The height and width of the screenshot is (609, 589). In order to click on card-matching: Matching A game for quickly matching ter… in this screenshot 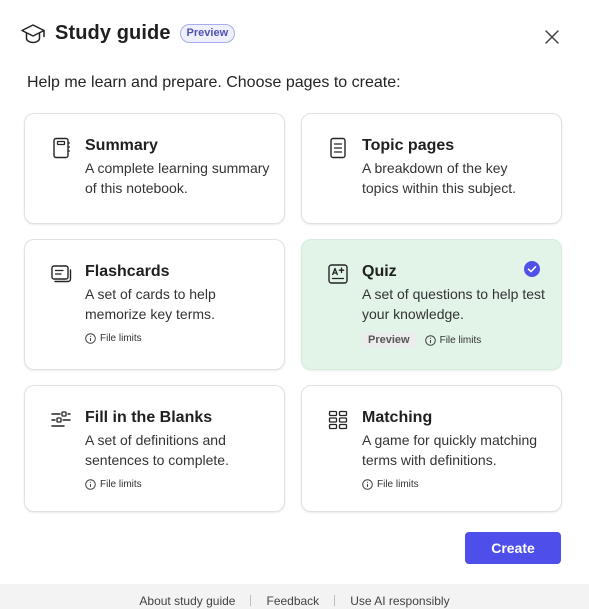, I will do `click(431, 448)`.